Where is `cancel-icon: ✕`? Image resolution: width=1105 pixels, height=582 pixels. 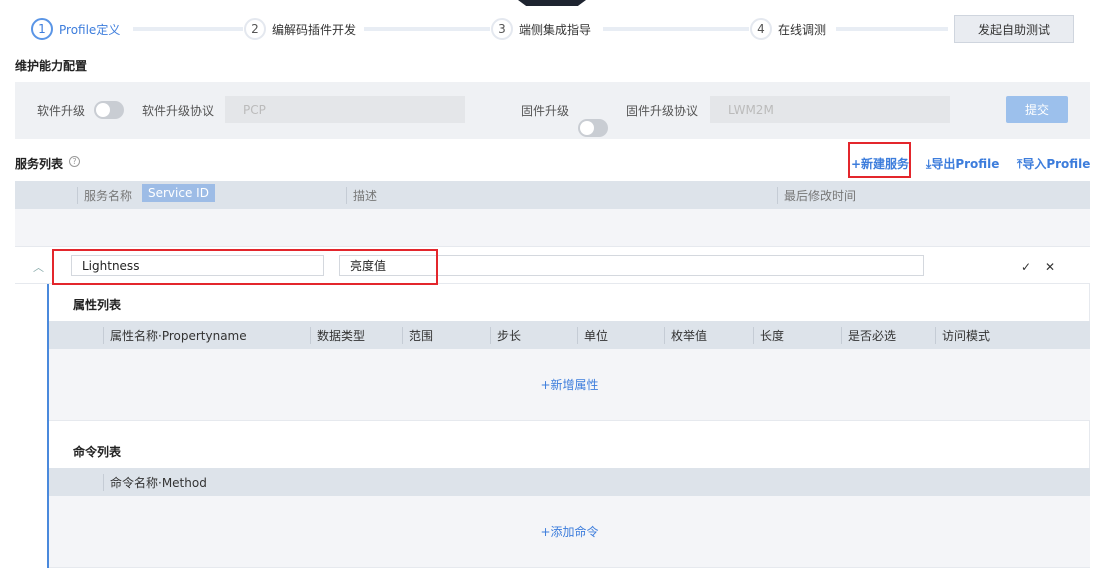
cancel-icon: ✕ is located at coordinates (1050, 267).